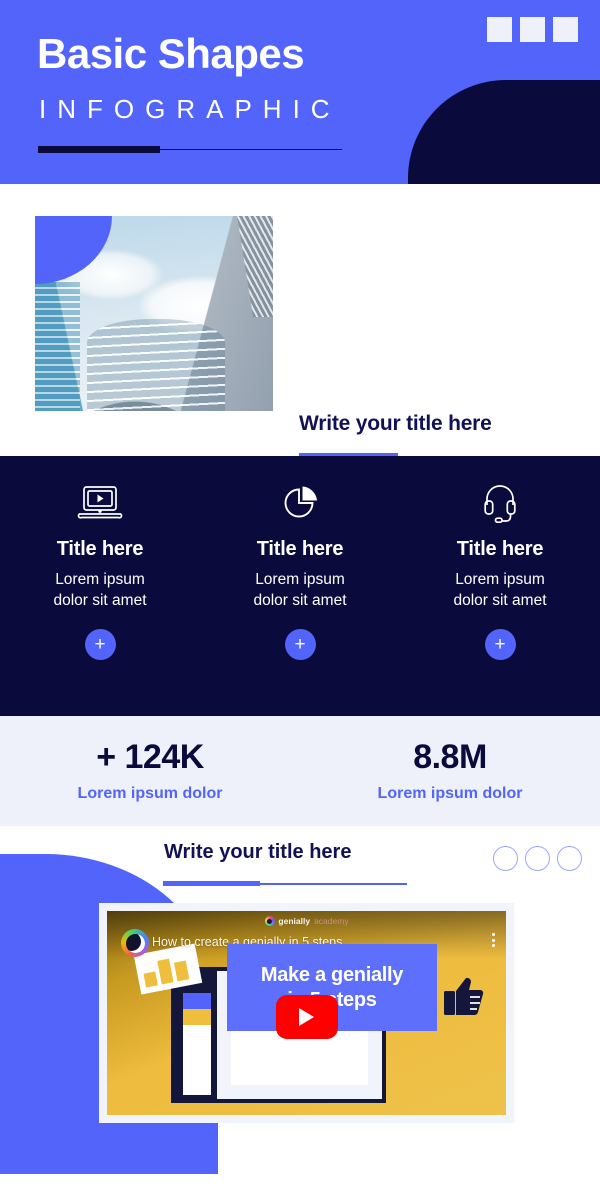 This screenshot has height=1200, width=600. I want to click on page-subtitle: INFOGRAPHIC, so click(190, 109).